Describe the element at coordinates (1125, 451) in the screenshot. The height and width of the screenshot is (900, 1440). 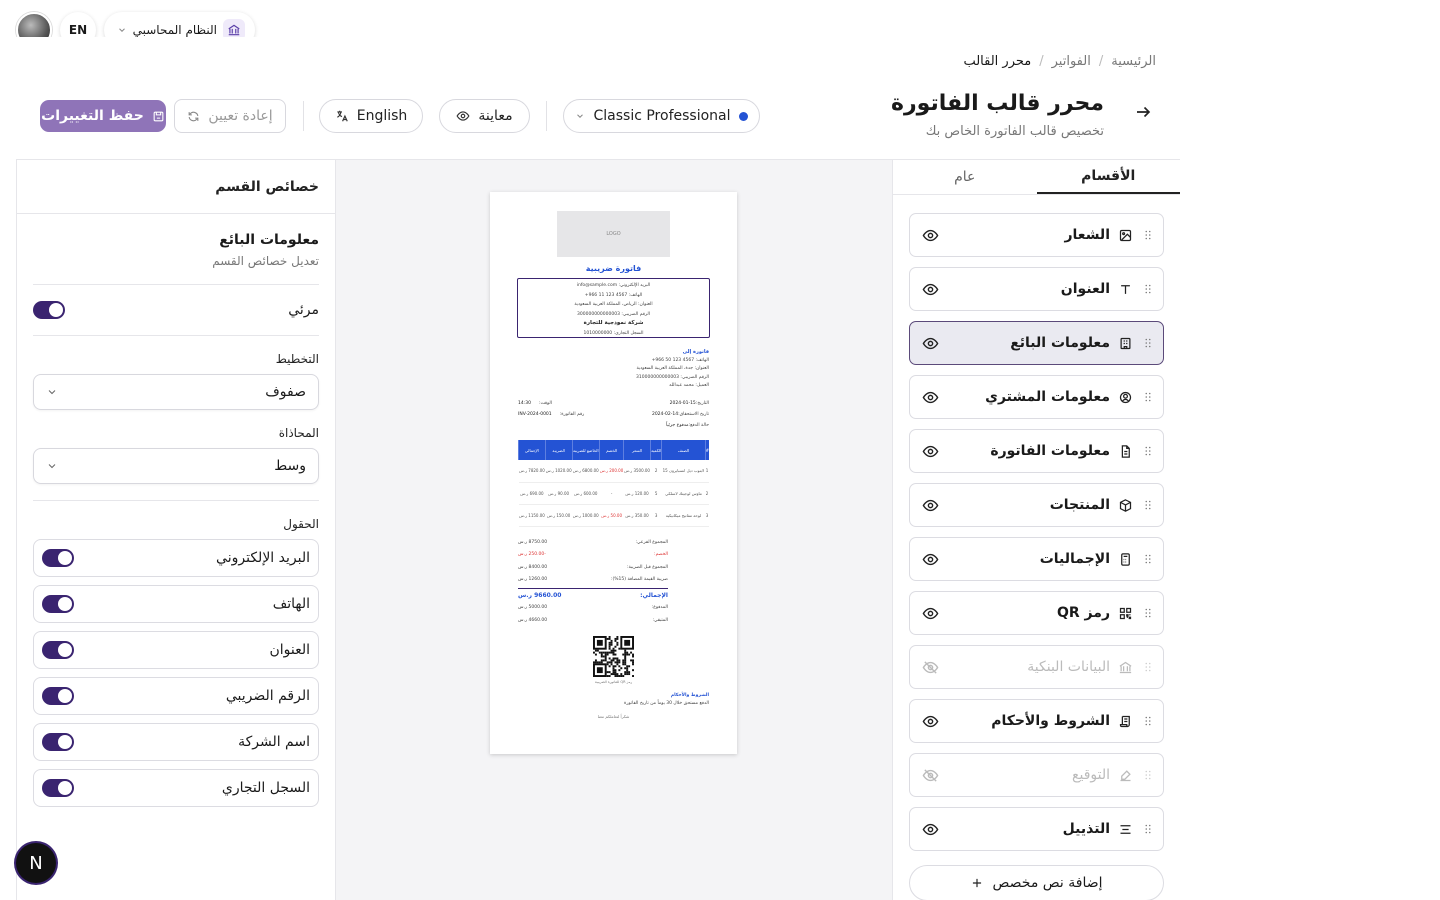
I see `document-icon` at that location.